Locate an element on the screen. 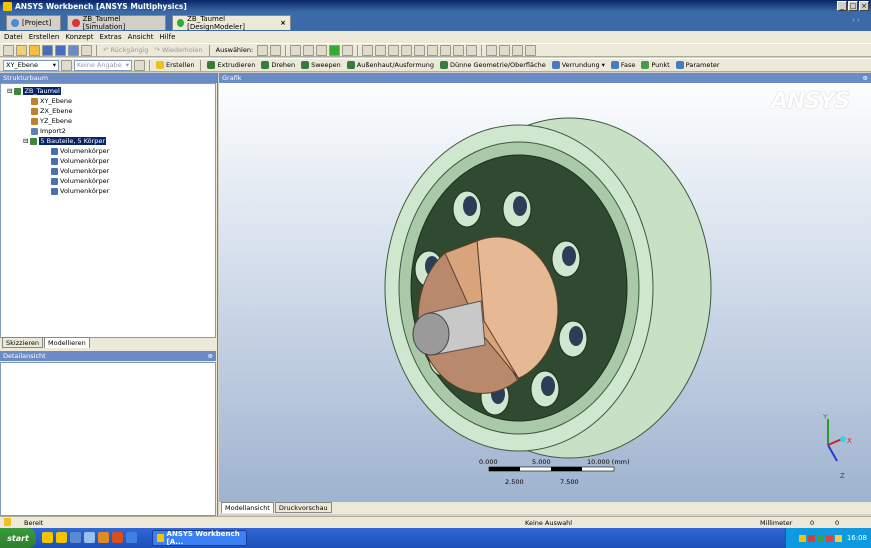  sketch-value: Keine Angabe is located at coordinates (99, 65).